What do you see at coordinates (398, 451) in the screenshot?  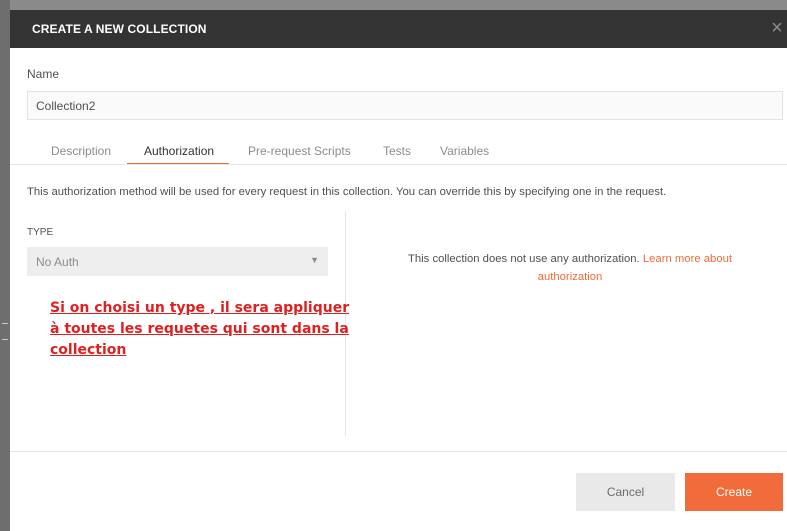 I see `footer-divider` at bounding box center [398, 451].